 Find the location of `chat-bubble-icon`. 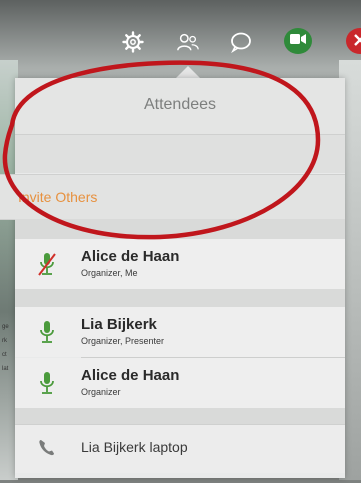

chat-bubble-icon is located at coordinates (241, 42).